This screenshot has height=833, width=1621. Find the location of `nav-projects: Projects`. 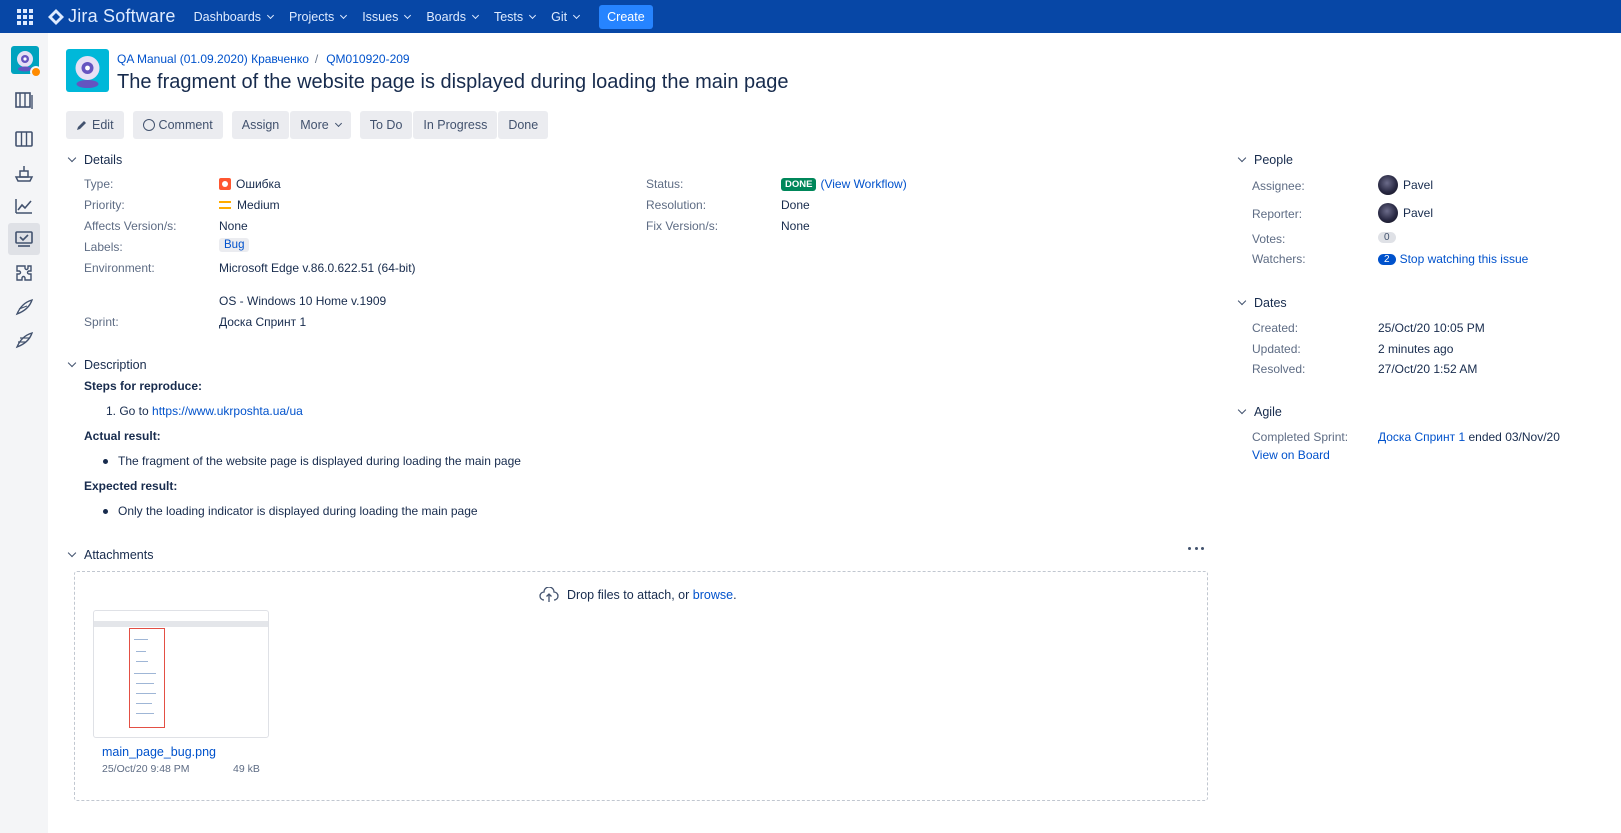

nav-projects: Projects is located at coordinates (318, 16).